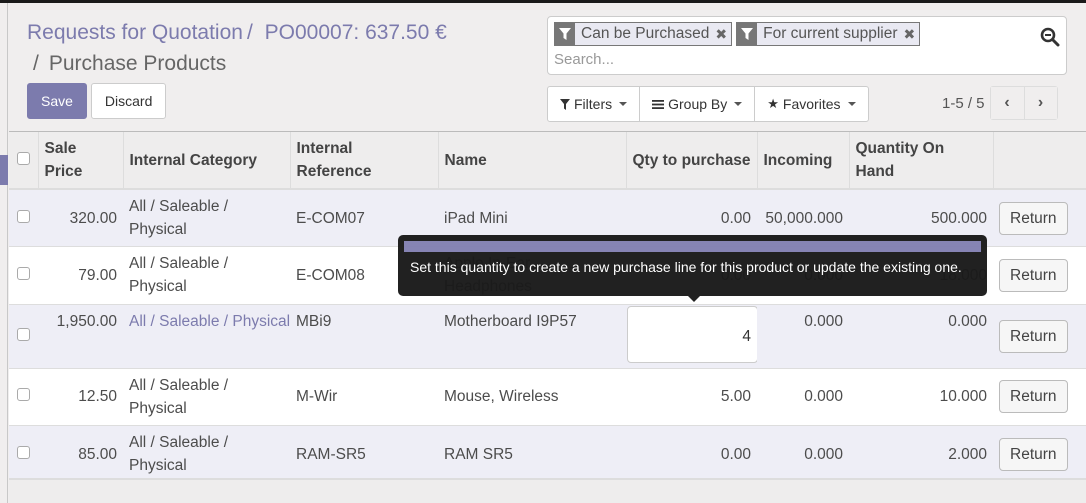 Image resolution: width=1086 pixels, height=503 pixels. What do you see at coordinates (135, 32) in the screenshot?
I see `breadcrumb-item-rfq: Requests for Quotation` at bounding box center [135, 32].